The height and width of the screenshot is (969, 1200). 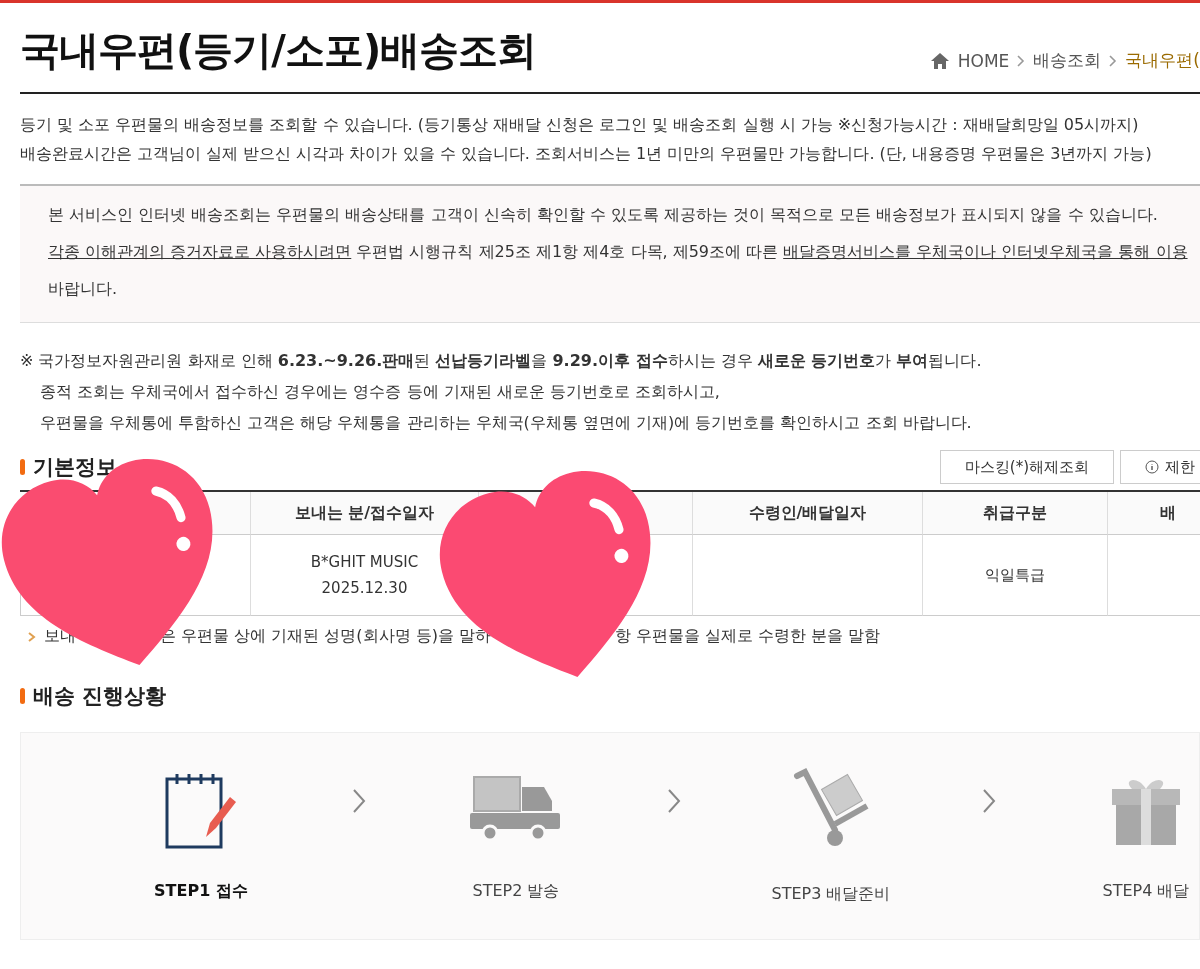 What do you see at coordinates (1162, 60) in the screenshot?
I see `breadcrumb-link: 국내우편(` at bounding box center [1162, 60].